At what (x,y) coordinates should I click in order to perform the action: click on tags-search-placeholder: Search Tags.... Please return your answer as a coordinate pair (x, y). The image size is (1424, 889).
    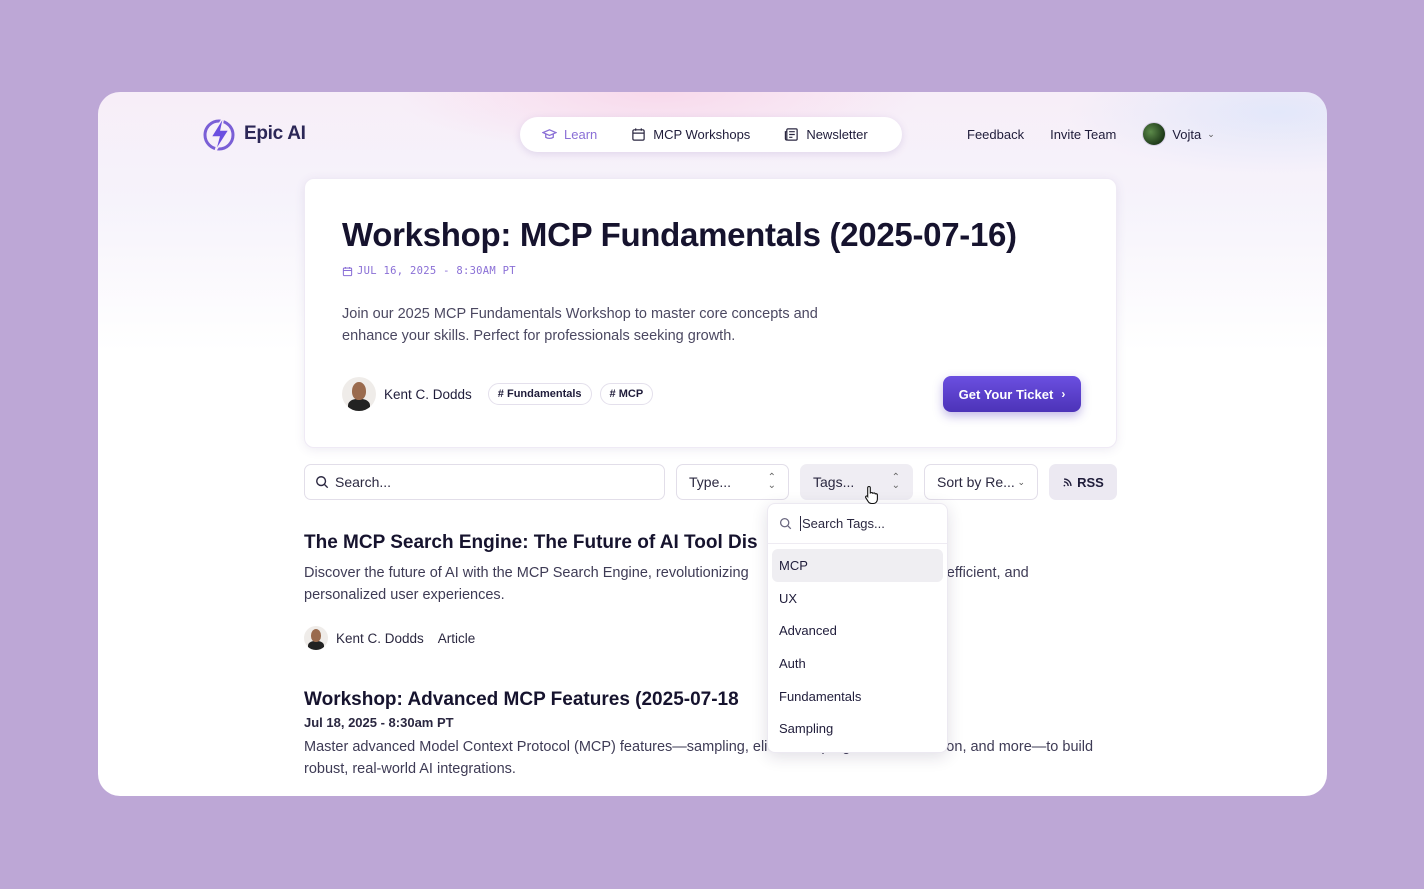
    Looking at the image, I should click on (843, 523).